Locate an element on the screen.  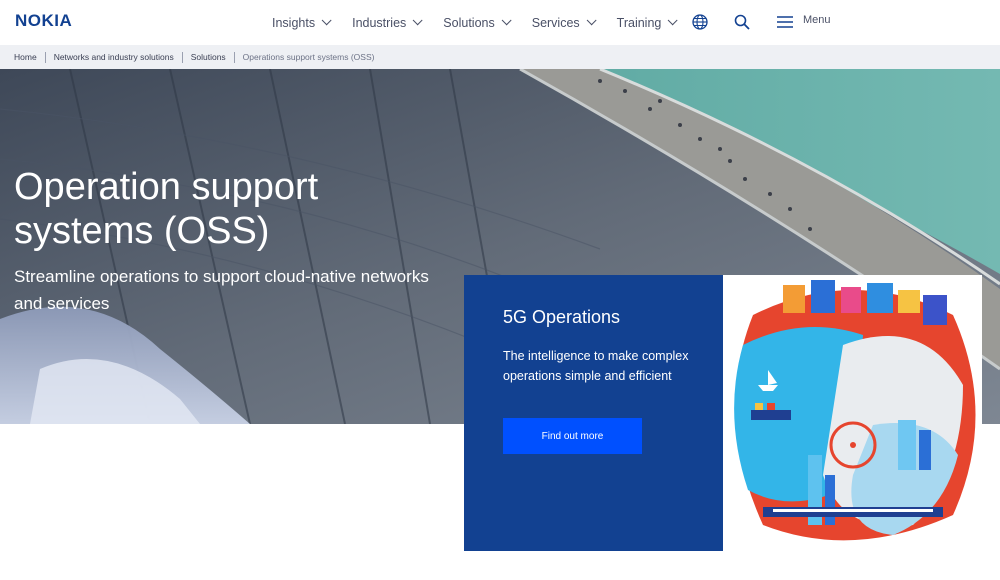
nav-label: Services is located at coordinates (555, 22).